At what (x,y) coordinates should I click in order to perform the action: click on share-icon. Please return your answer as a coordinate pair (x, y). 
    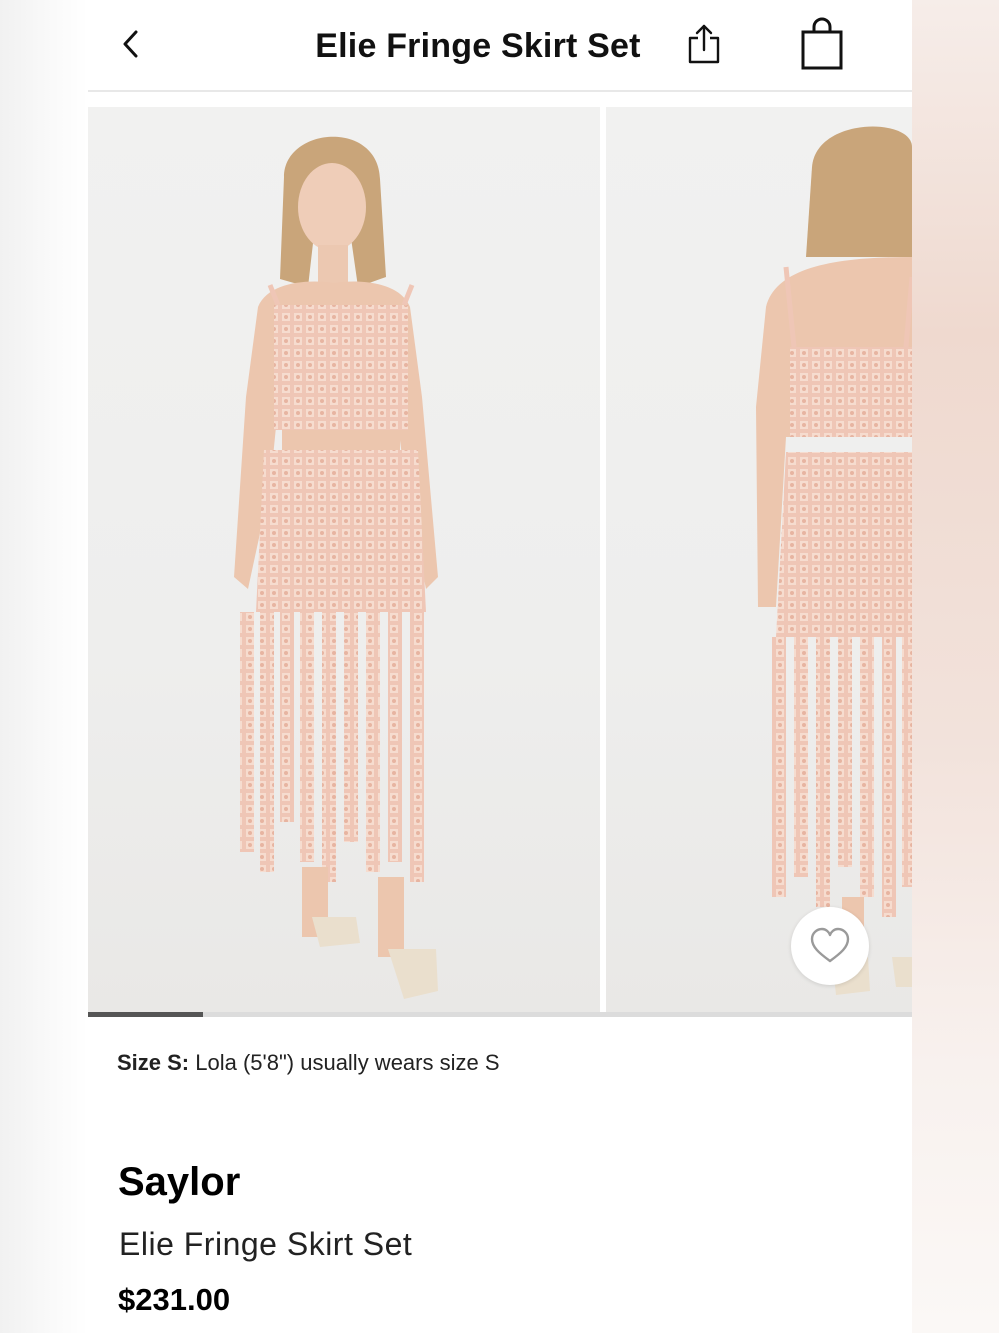
    Looking at the image, I should click on (704, 44).